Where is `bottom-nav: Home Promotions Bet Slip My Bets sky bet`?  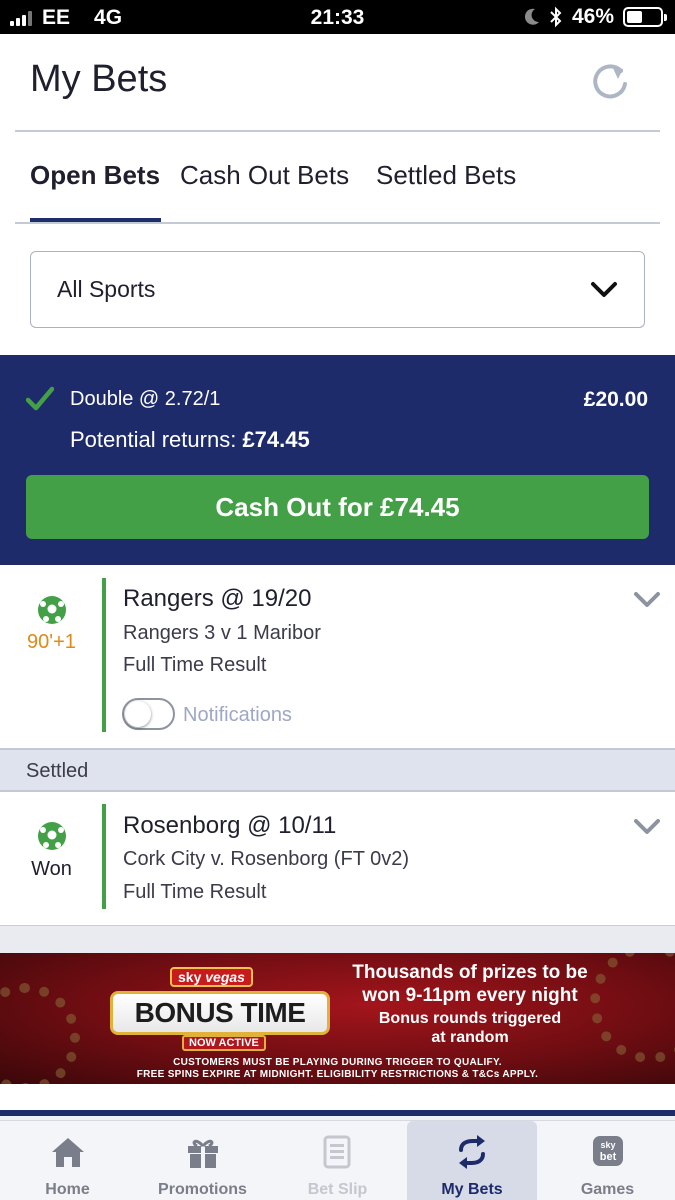
bottom-nav: Home Promotions Bet Slip My Bets sky bet is located at coordinates (337, 1160).